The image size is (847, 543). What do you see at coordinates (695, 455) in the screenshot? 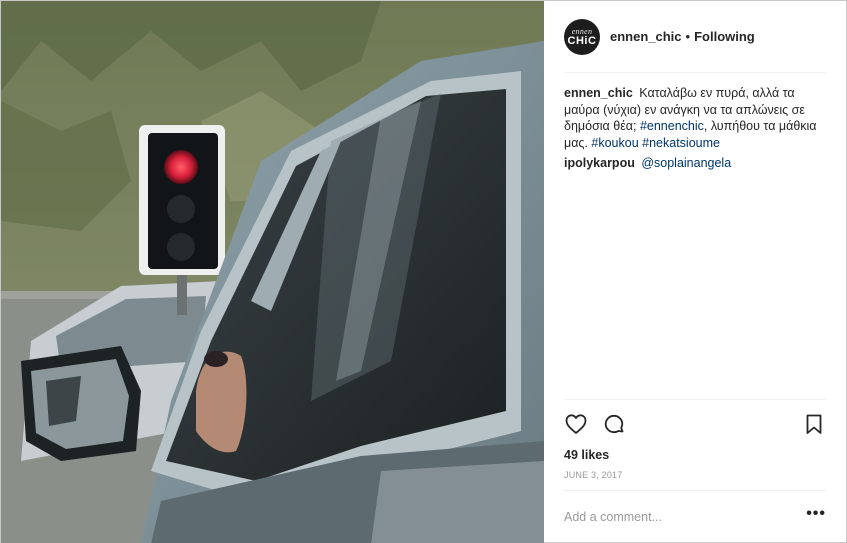
I see `likes-count-link: 49 likes` at bounding box center [695, 455].